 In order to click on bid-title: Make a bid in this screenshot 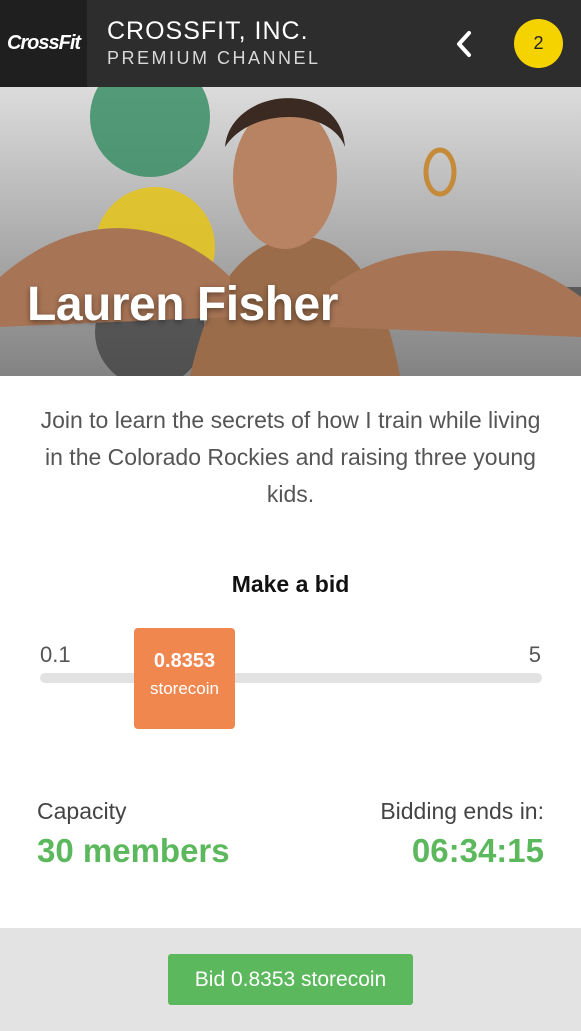, I will do `click(290, 584)`.